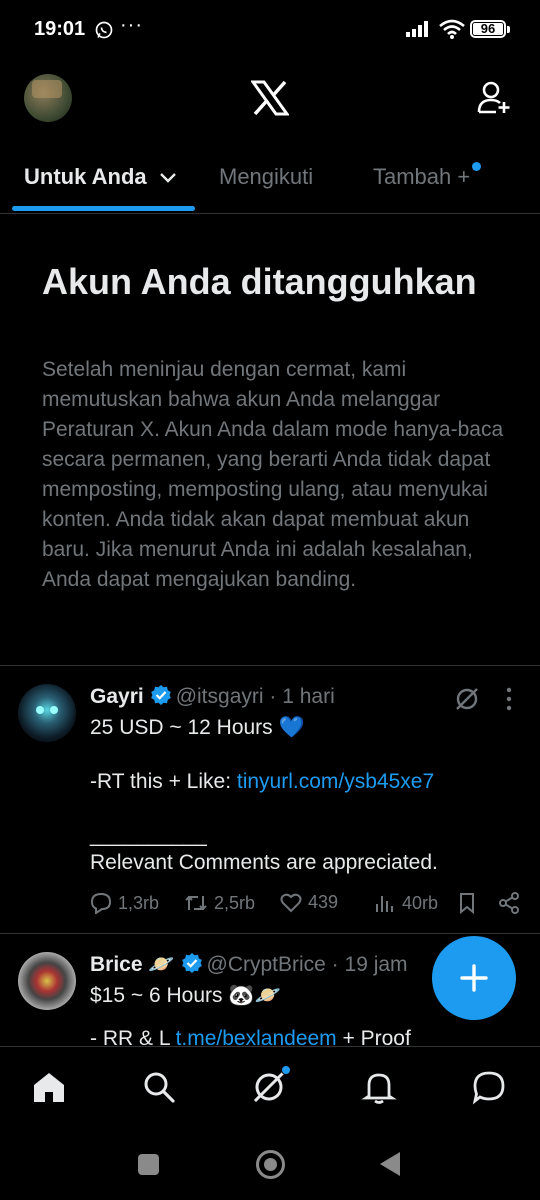 Image resolution: width=540 pixels, height=1200 pixels. I want to click on wifi-icon, so click(452, 29).